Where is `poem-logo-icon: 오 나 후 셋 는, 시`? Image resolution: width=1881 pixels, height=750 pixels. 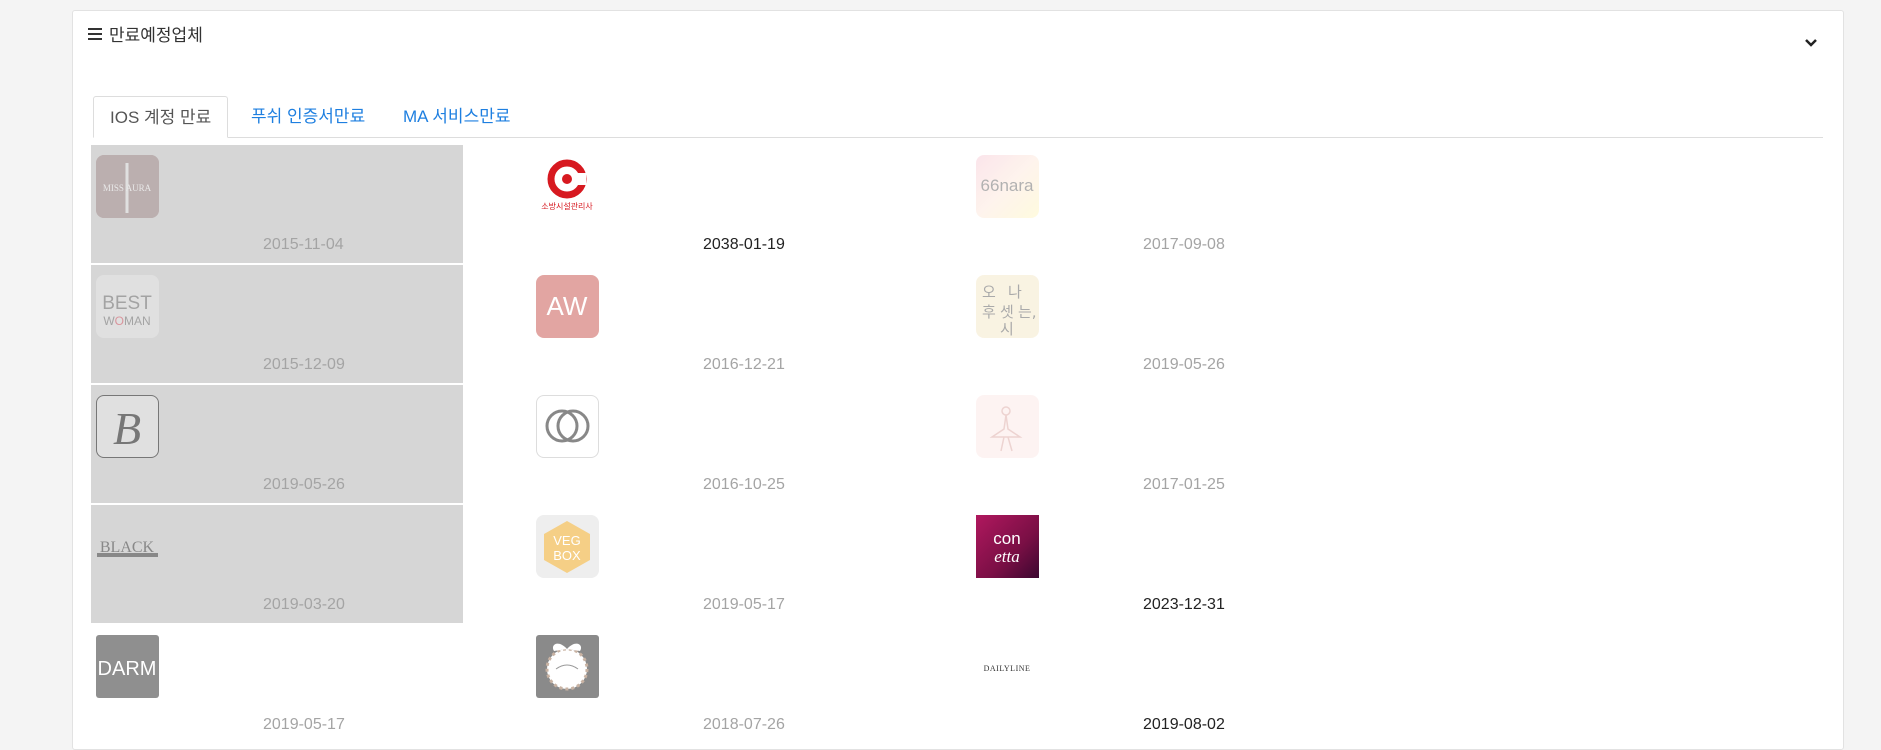
poem-logo-icon: 오 나 후 셋 는, 시 is located at coordinates (1007, 306).